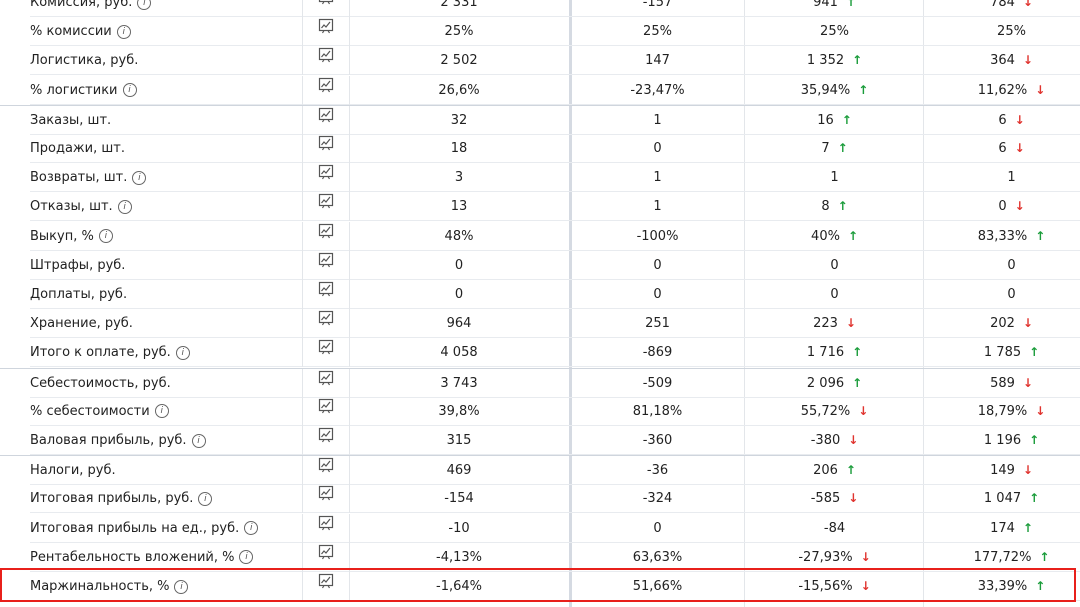 The height and width of the screenshot is (607, 1080). Describe the element at coordinates (657, 324) in the screenshot. I see `cell-value: 251` at that location.